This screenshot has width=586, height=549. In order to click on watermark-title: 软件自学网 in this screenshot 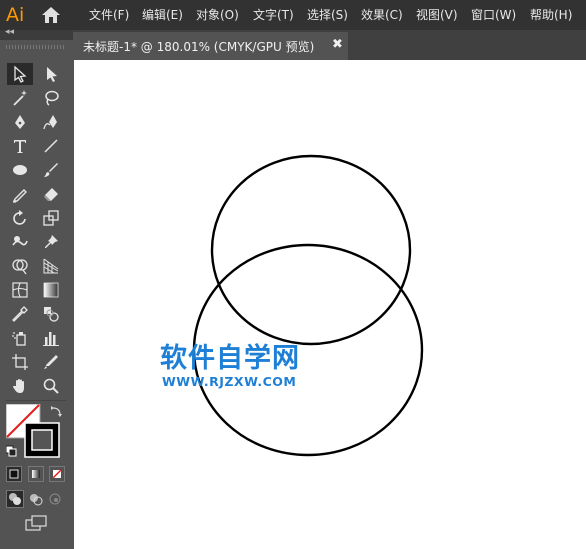, I will do `click(230, 358)`.